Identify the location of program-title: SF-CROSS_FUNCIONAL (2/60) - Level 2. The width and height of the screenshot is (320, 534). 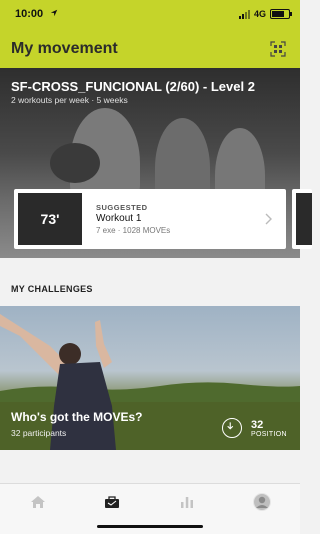
(133, 86).